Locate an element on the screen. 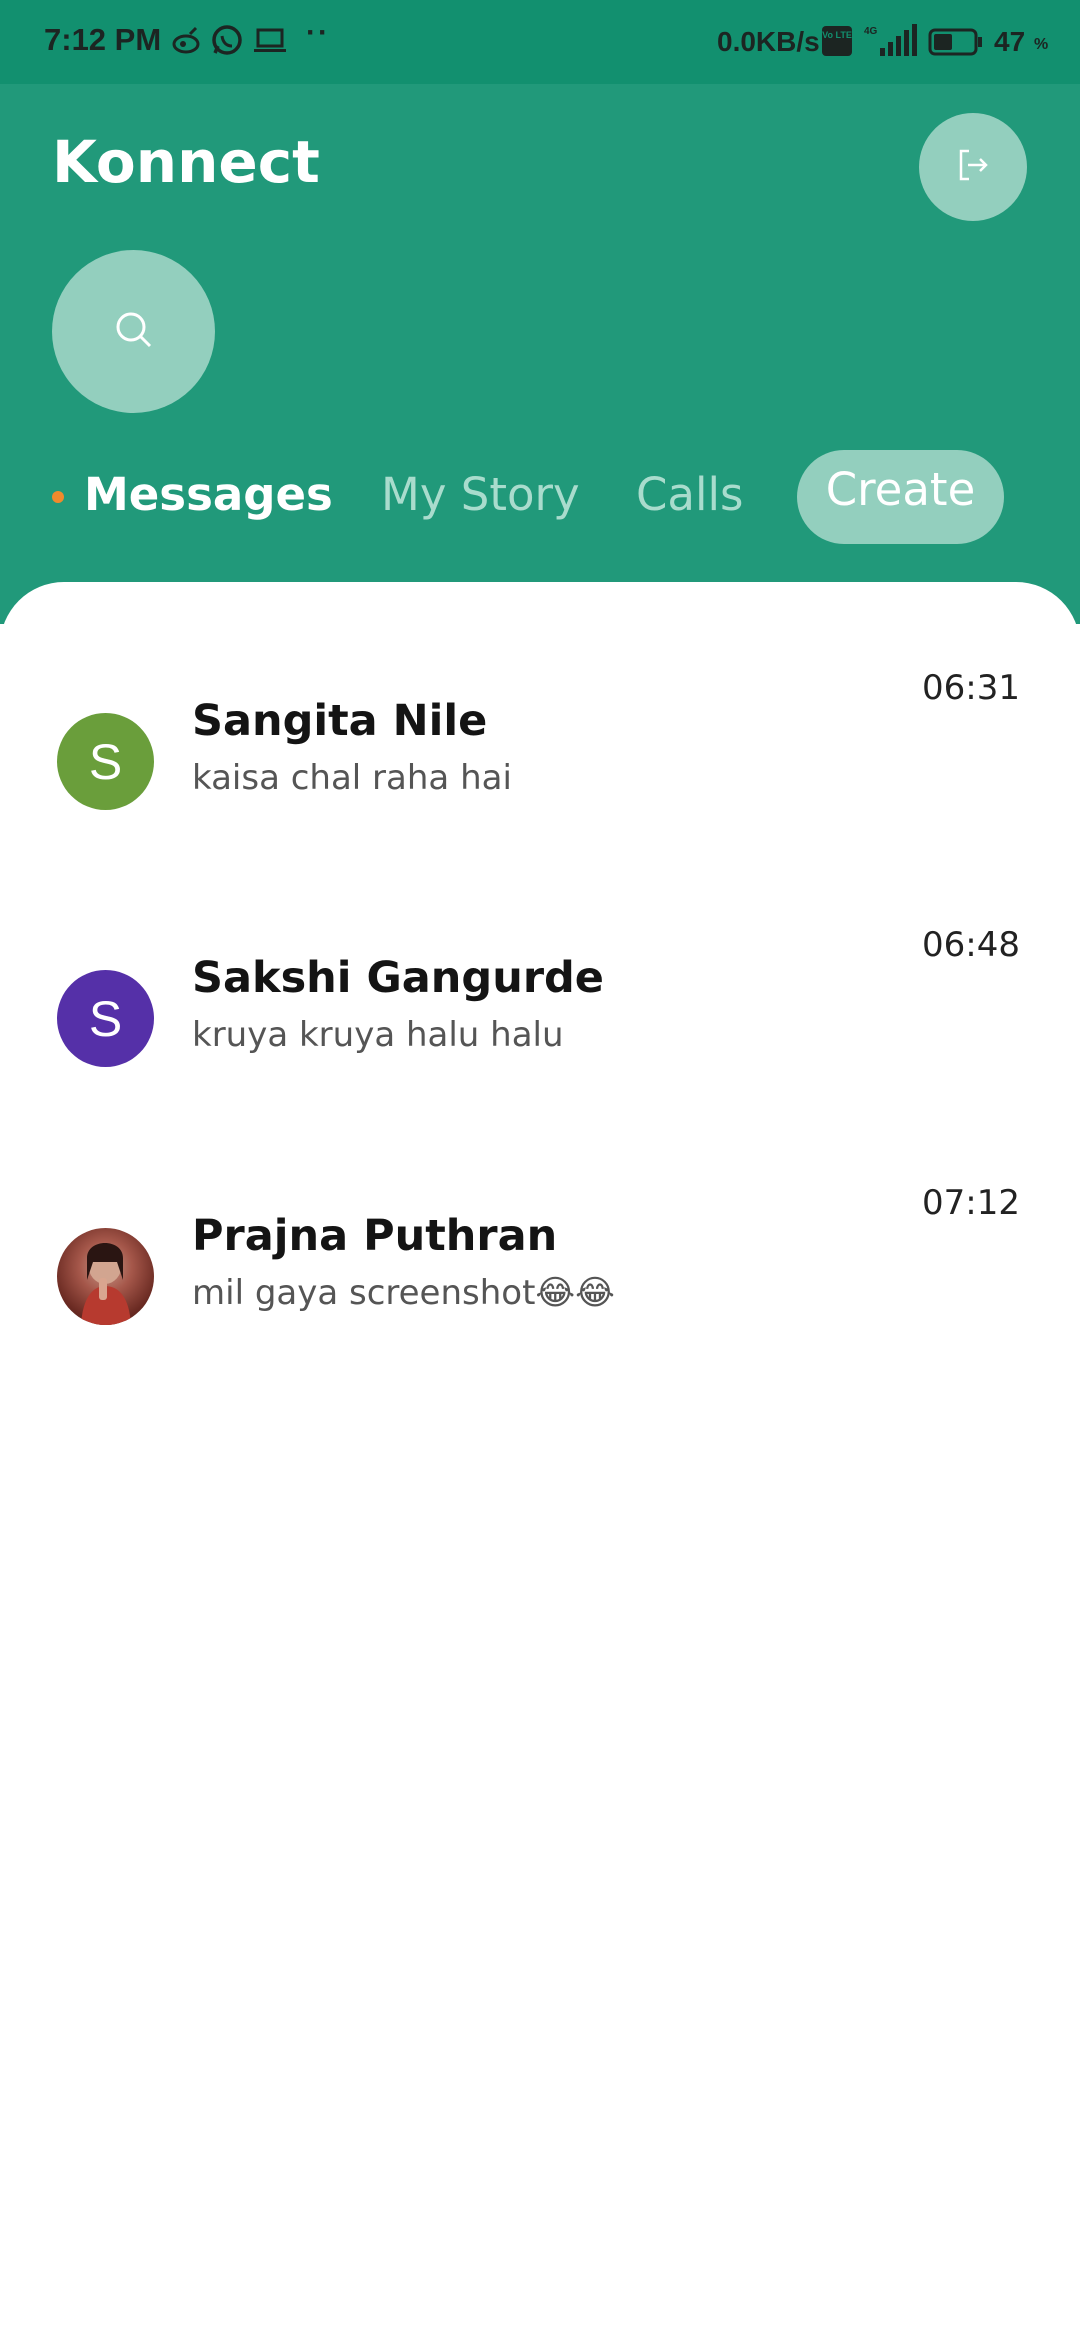 Image resolution: width=1080 pixels, height=2340 pixels. chat-time: 06:48 is located at coordinates (971, 945).